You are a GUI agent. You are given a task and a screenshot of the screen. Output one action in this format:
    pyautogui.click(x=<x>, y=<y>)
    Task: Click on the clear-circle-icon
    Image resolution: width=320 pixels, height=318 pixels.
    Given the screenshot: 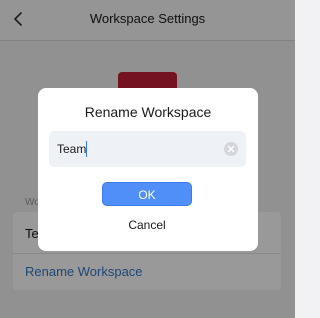 What is the action you would take?
    pyautogui.click(x=231, y=149)
    